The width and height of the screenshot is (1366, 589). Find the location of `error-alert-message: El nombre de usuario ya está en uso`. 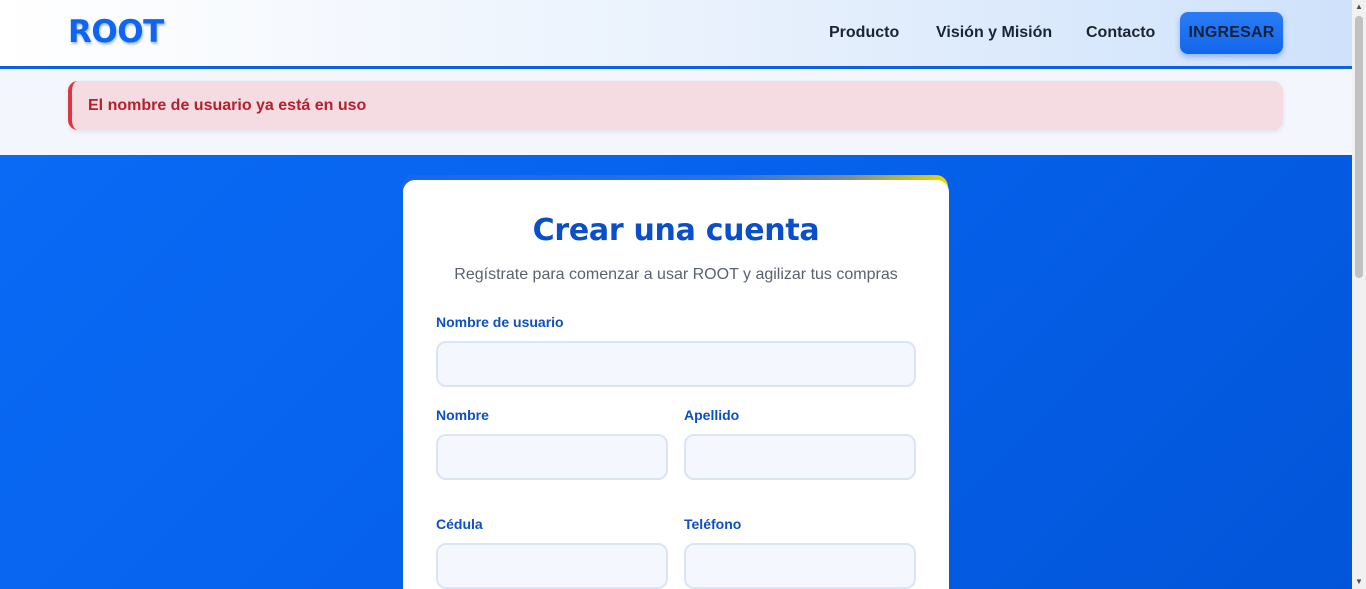

error-alert-message: El nombre de usuario ya está en uso is located at coordinates (227, 105).